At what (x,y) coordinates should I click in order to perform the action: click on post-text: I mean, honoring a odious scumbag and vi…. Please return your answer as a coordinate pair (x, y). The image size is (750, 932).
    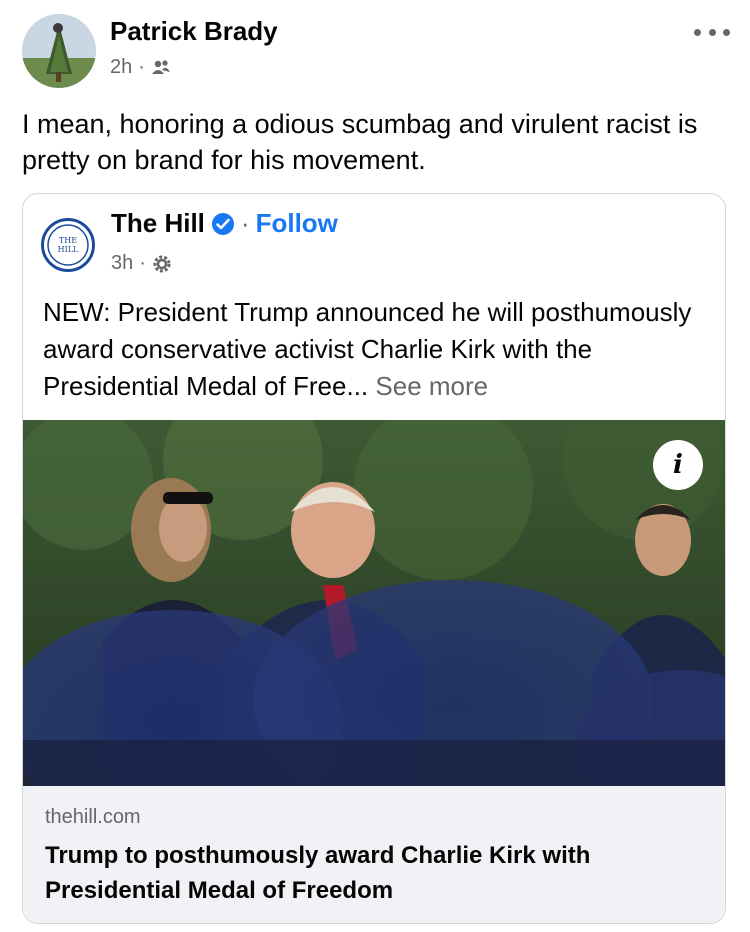
    Looking at the image, I should click on (360, 142).